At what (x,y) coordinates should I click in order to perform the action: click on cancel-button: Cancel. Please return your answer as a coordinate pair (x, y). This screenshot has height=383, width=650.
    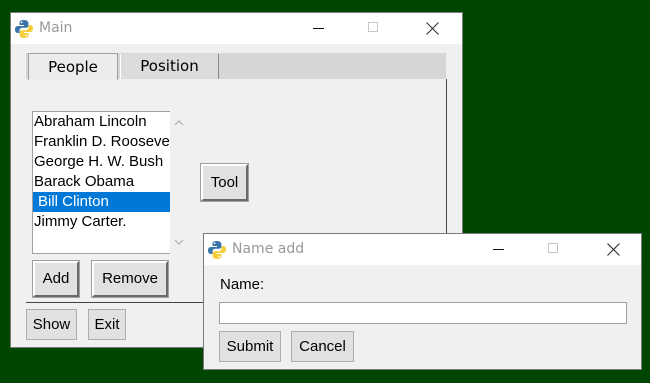
    Looking at the image, I should click on (322, 346).